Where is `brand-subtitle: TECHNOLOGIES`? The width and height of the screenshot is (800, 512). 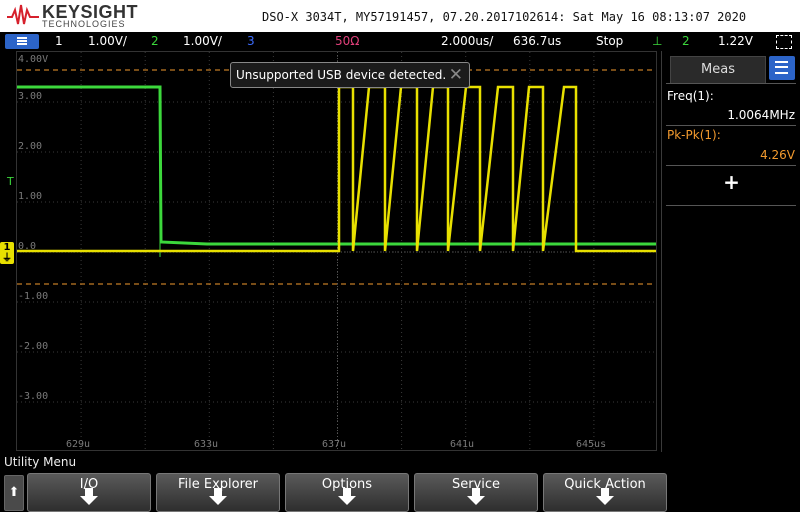
brand-subtitle: TECHNOLOGIES is located at coordinates (84, 24).